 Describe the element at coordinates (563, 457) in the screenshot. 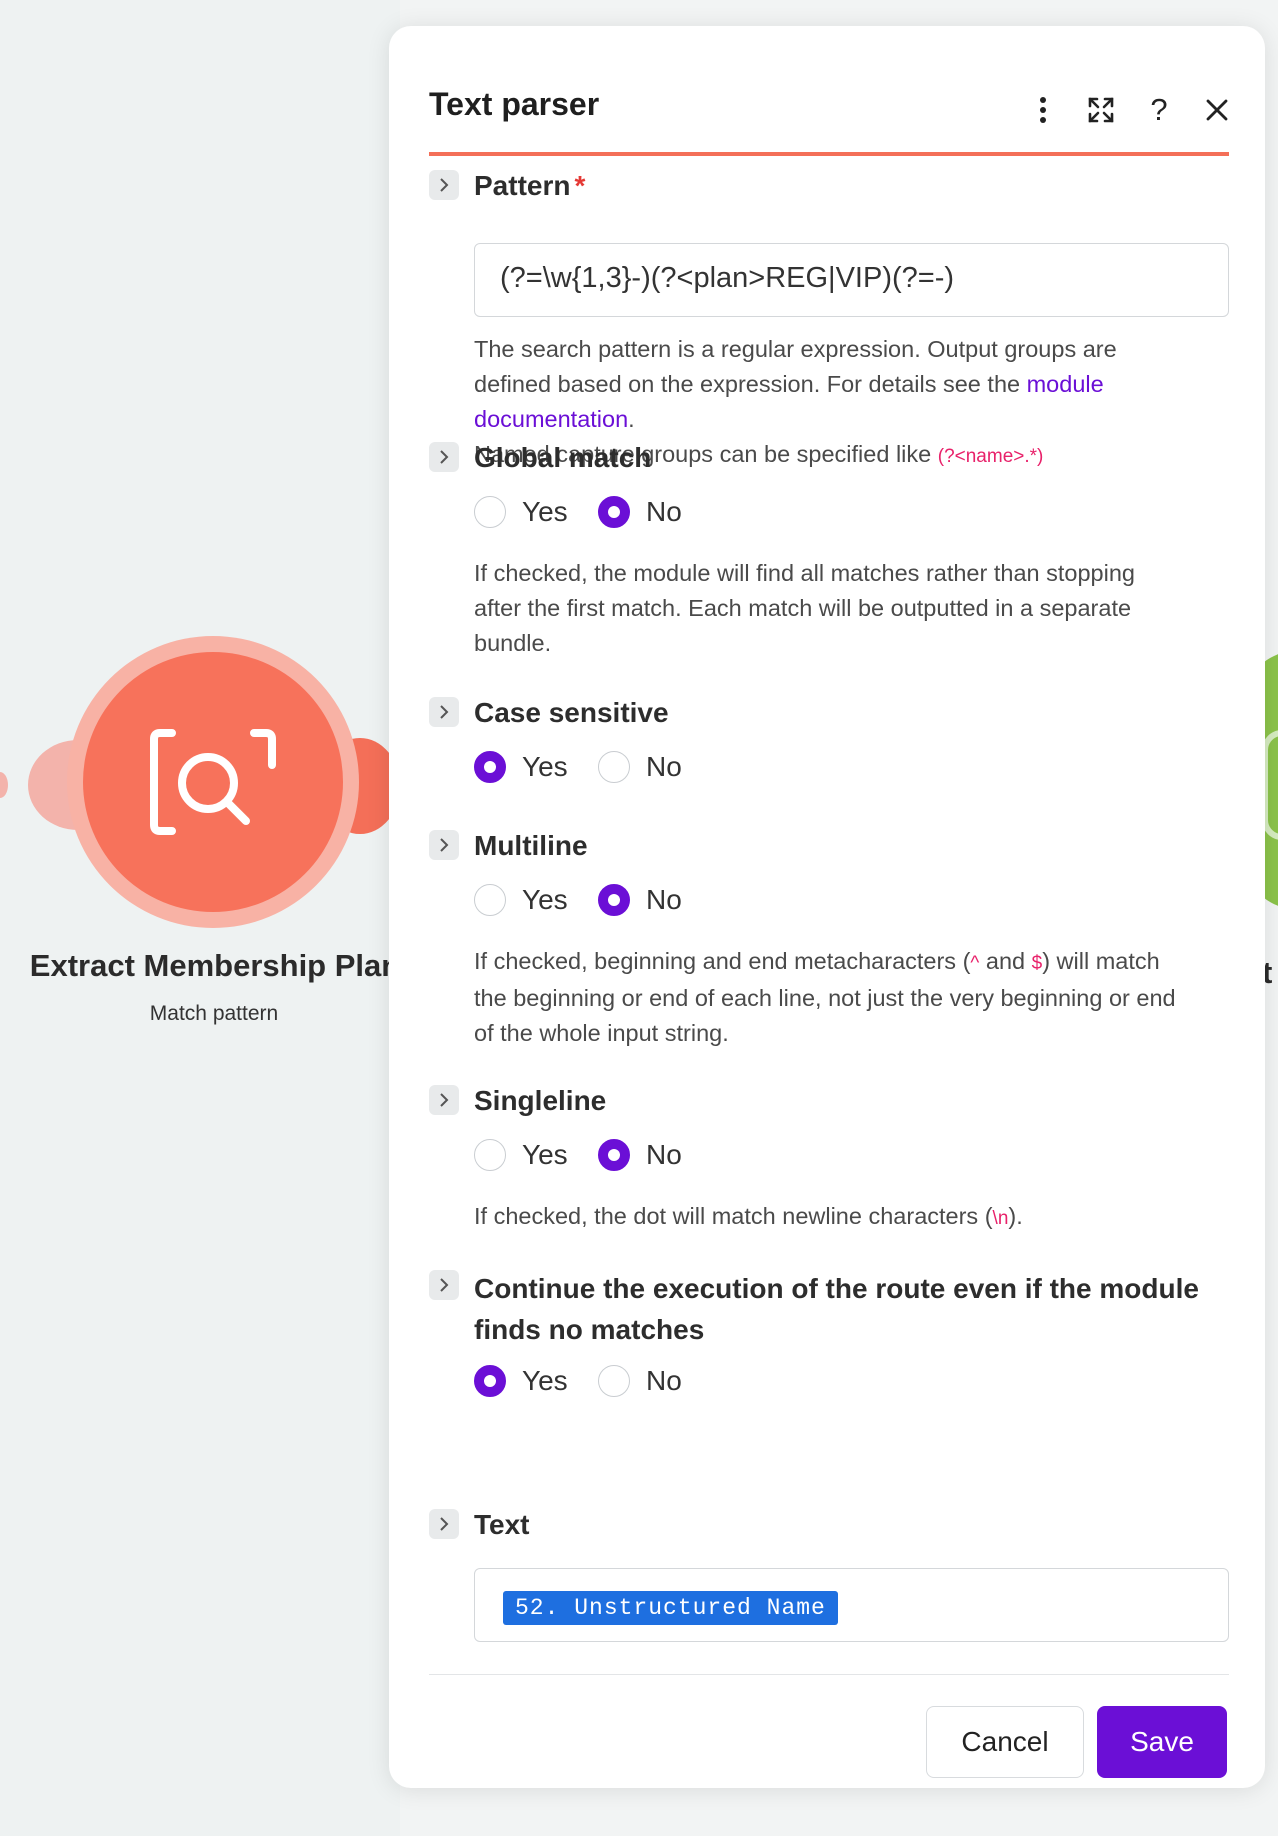

I see `global-match-label: Global match` at that location.